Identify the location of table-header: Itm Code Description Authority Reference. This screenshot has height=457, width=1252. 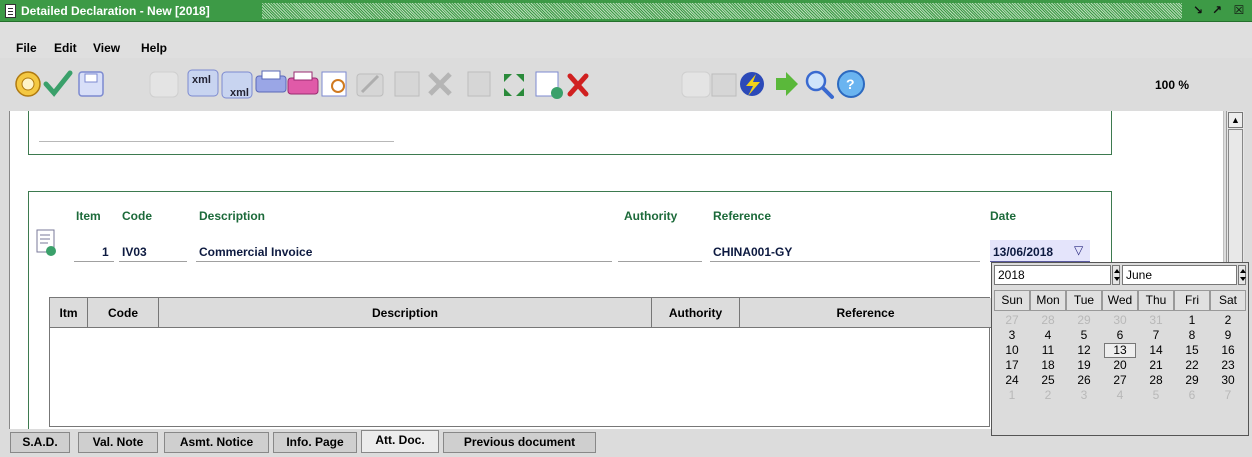
(520, 313).